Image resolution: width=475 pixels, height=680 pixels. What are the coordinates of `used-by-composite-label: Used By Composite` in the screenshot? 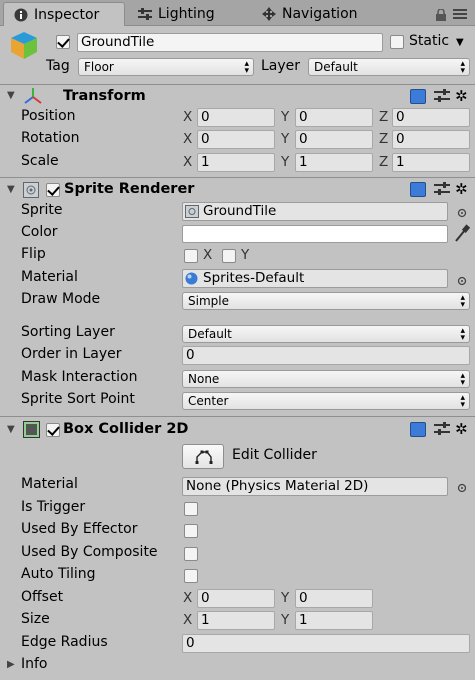 It's located at (89, 552).